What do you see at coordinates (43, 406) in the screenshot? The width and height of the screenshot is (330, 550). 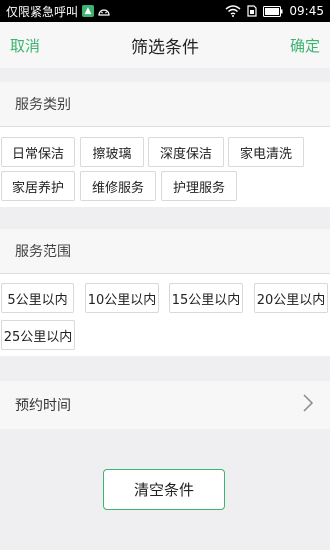 I see `appointment-time-label: 预约时间` at bounding box center [43, 406].